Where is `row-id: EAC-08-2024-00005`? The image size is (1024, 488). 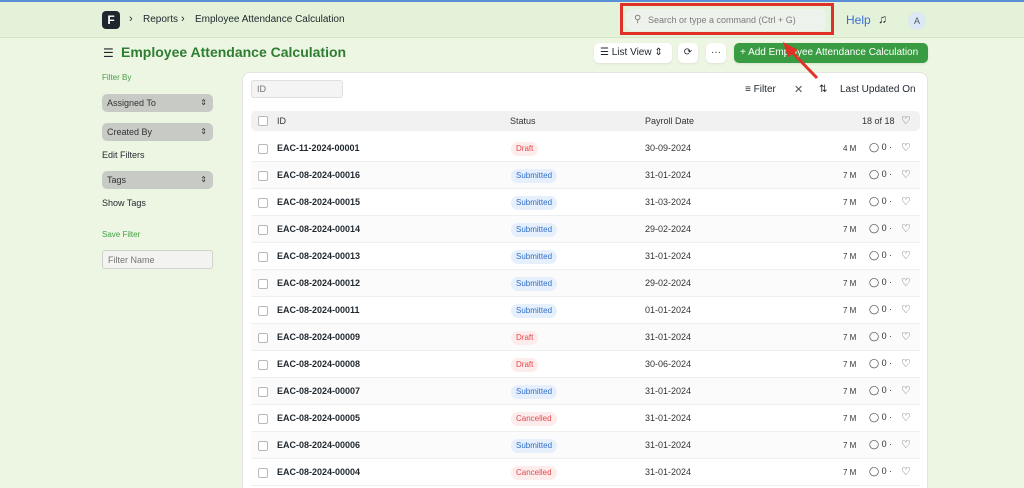
row-id: EAC-08-2024-00005 is located at coordinates (318, 418).